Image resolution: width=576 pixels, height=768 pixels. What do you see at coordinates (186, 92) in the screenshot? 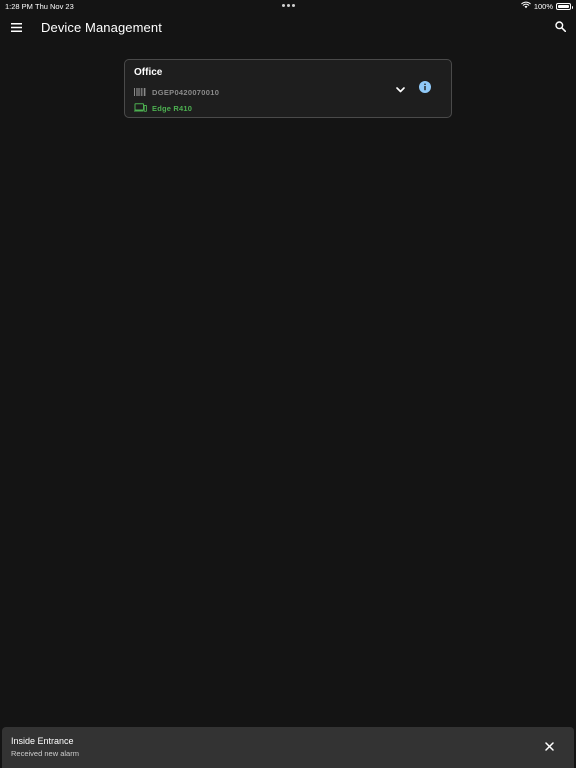
I see `device-serial: DGEP0420070010` at bounding box center [186, 92].